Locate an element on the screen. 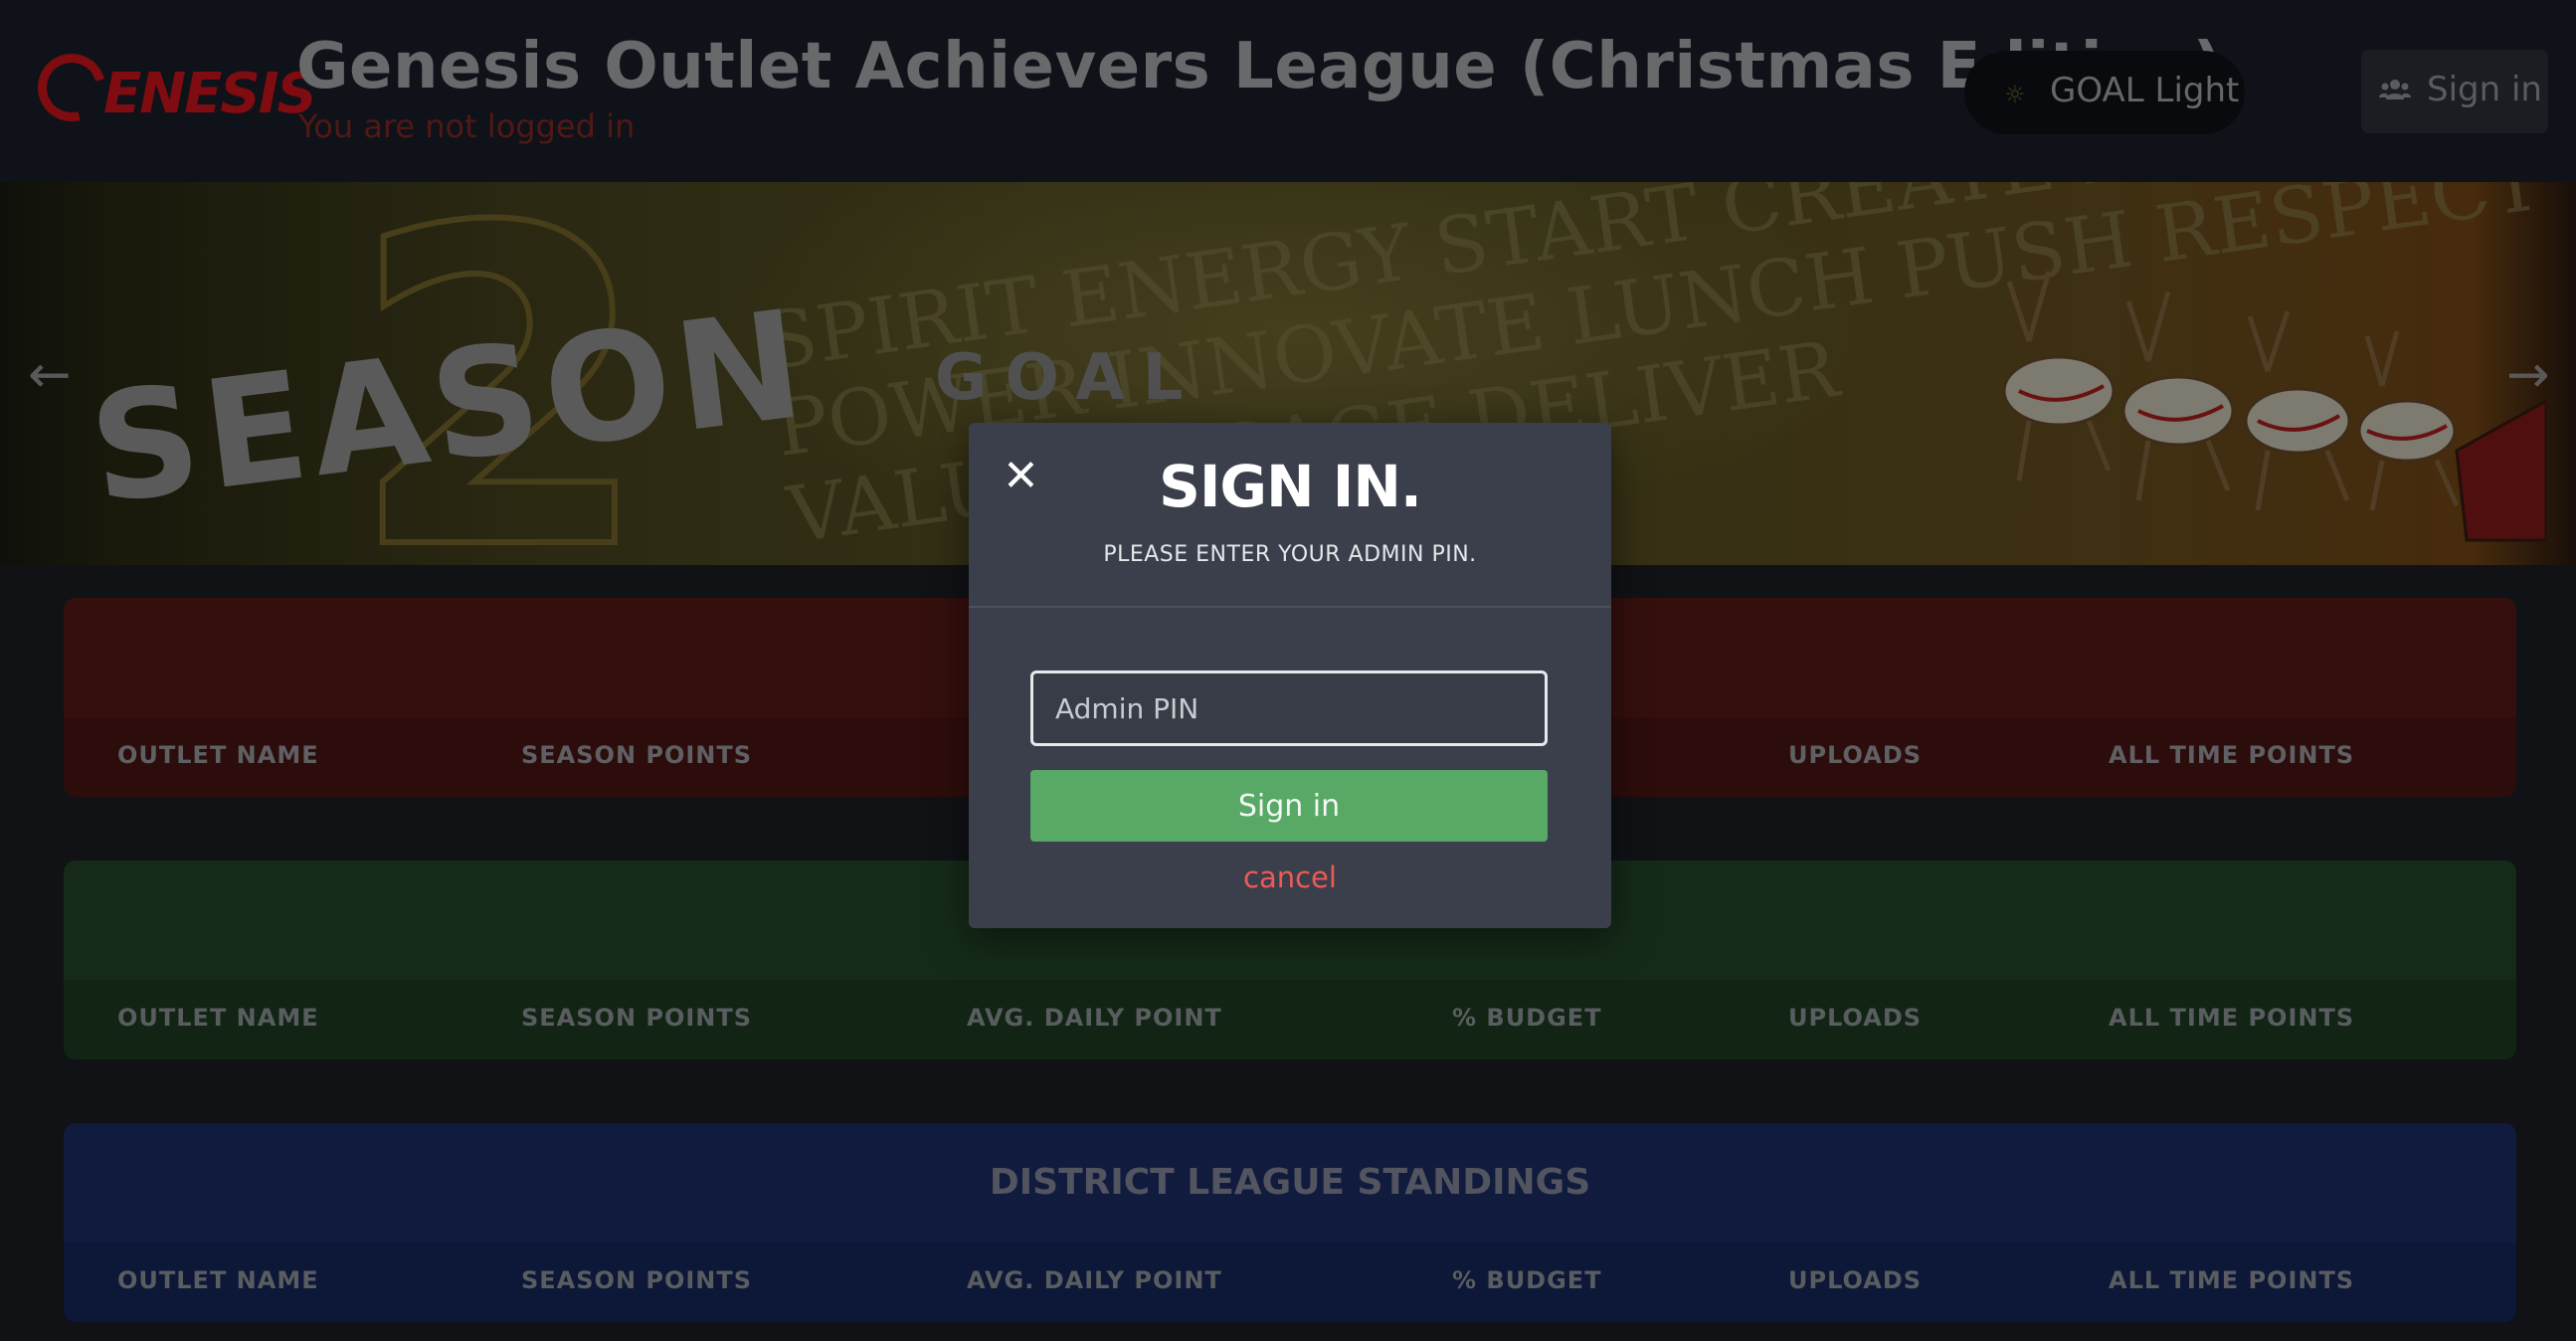 The height and width of the screenshot is (1341, 2576). admin-pin-input is located at coordinates (1289, 708).